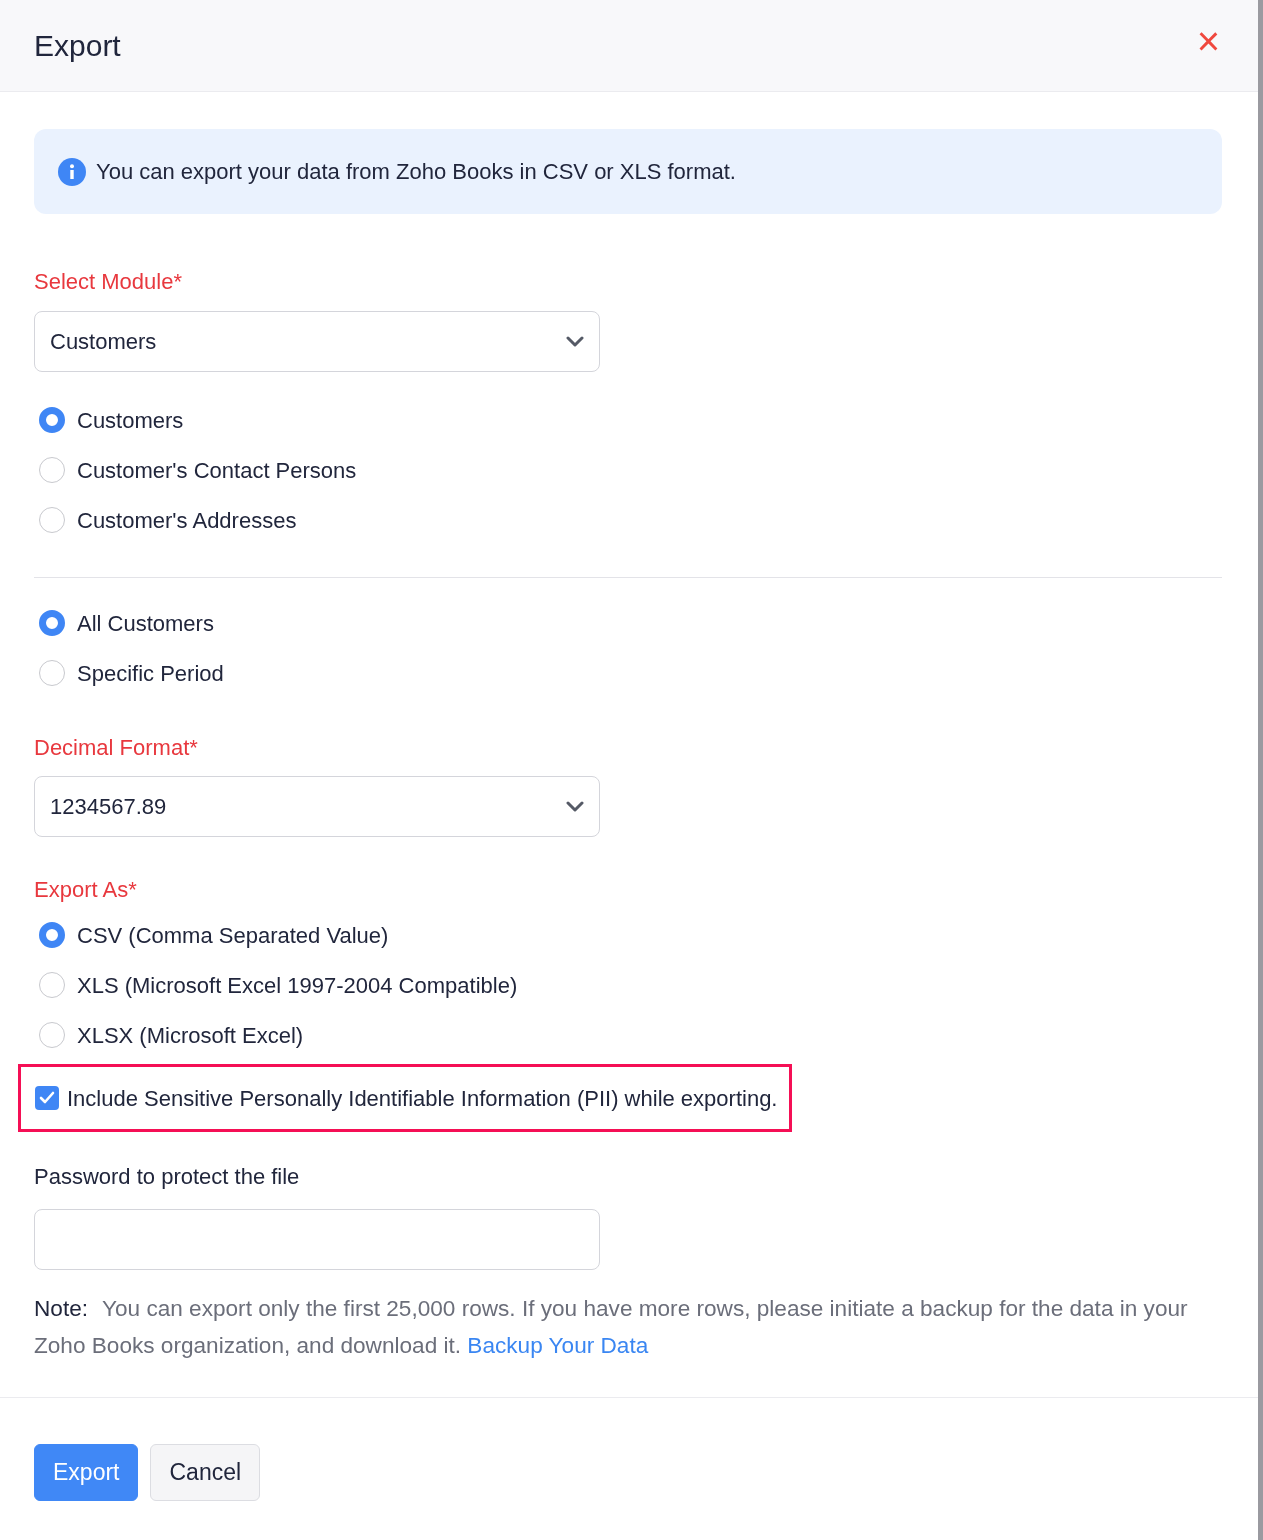 Image resolution: width=1263 pixels, height=1540 pixels. I want to click on radio-option: Customer's Contact Persons, so click(629, 470).